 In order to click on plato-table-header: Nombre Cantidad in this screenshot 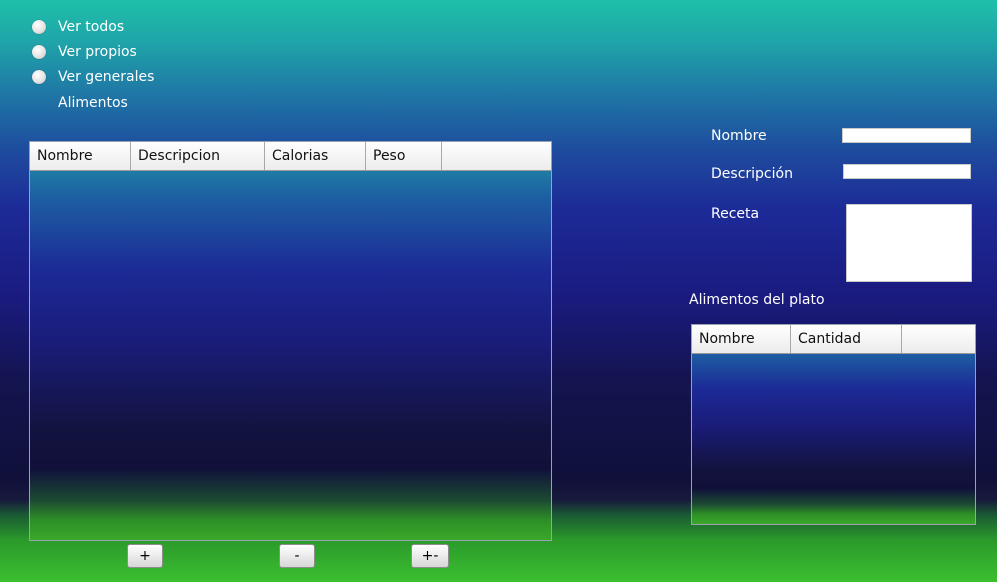, I will do `click(833, 339)`.